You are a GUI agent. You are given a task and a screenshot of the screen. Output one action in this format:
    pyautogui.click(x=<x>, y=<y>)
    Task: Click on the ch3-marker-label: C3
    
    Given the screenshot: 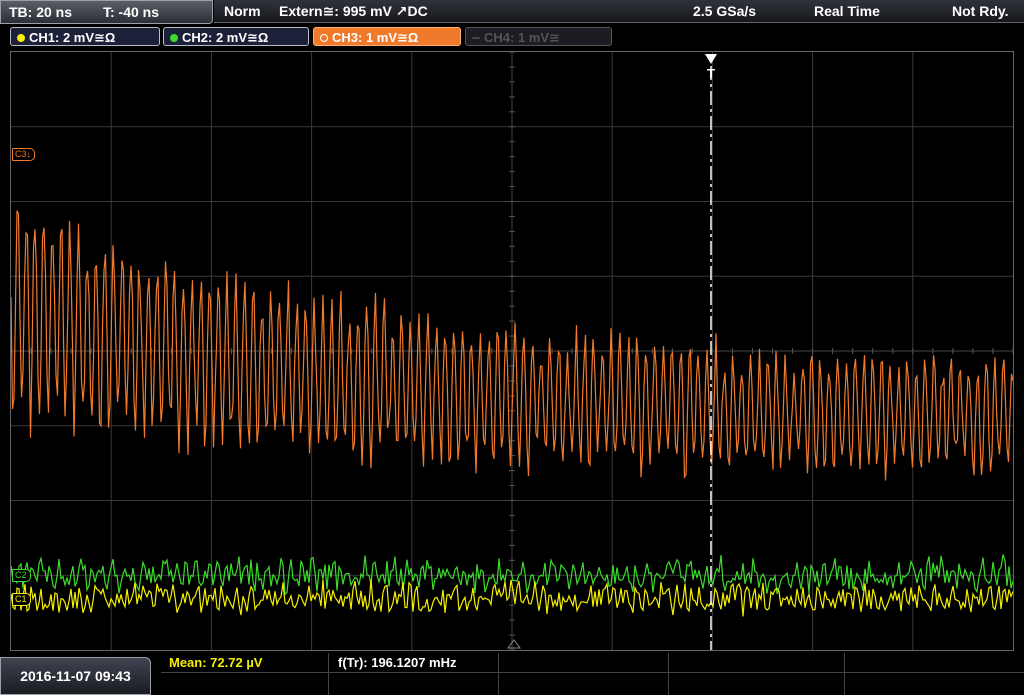 What is the action you would take?
    pyautogui.click(x=21, y=154)
    